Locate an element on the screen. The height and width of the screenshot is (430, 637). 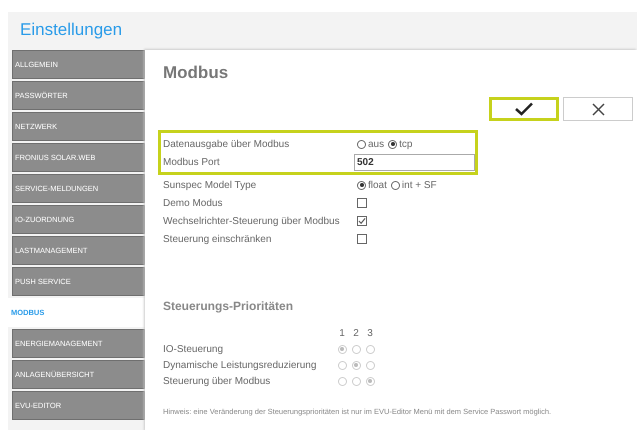
radio-label: tcp is located at coordinates (405, 144).